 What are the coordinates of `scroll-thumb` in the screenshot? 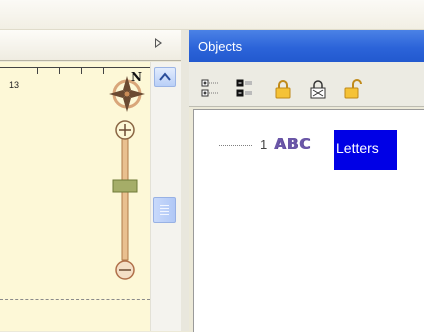 It's located at (164, 210).